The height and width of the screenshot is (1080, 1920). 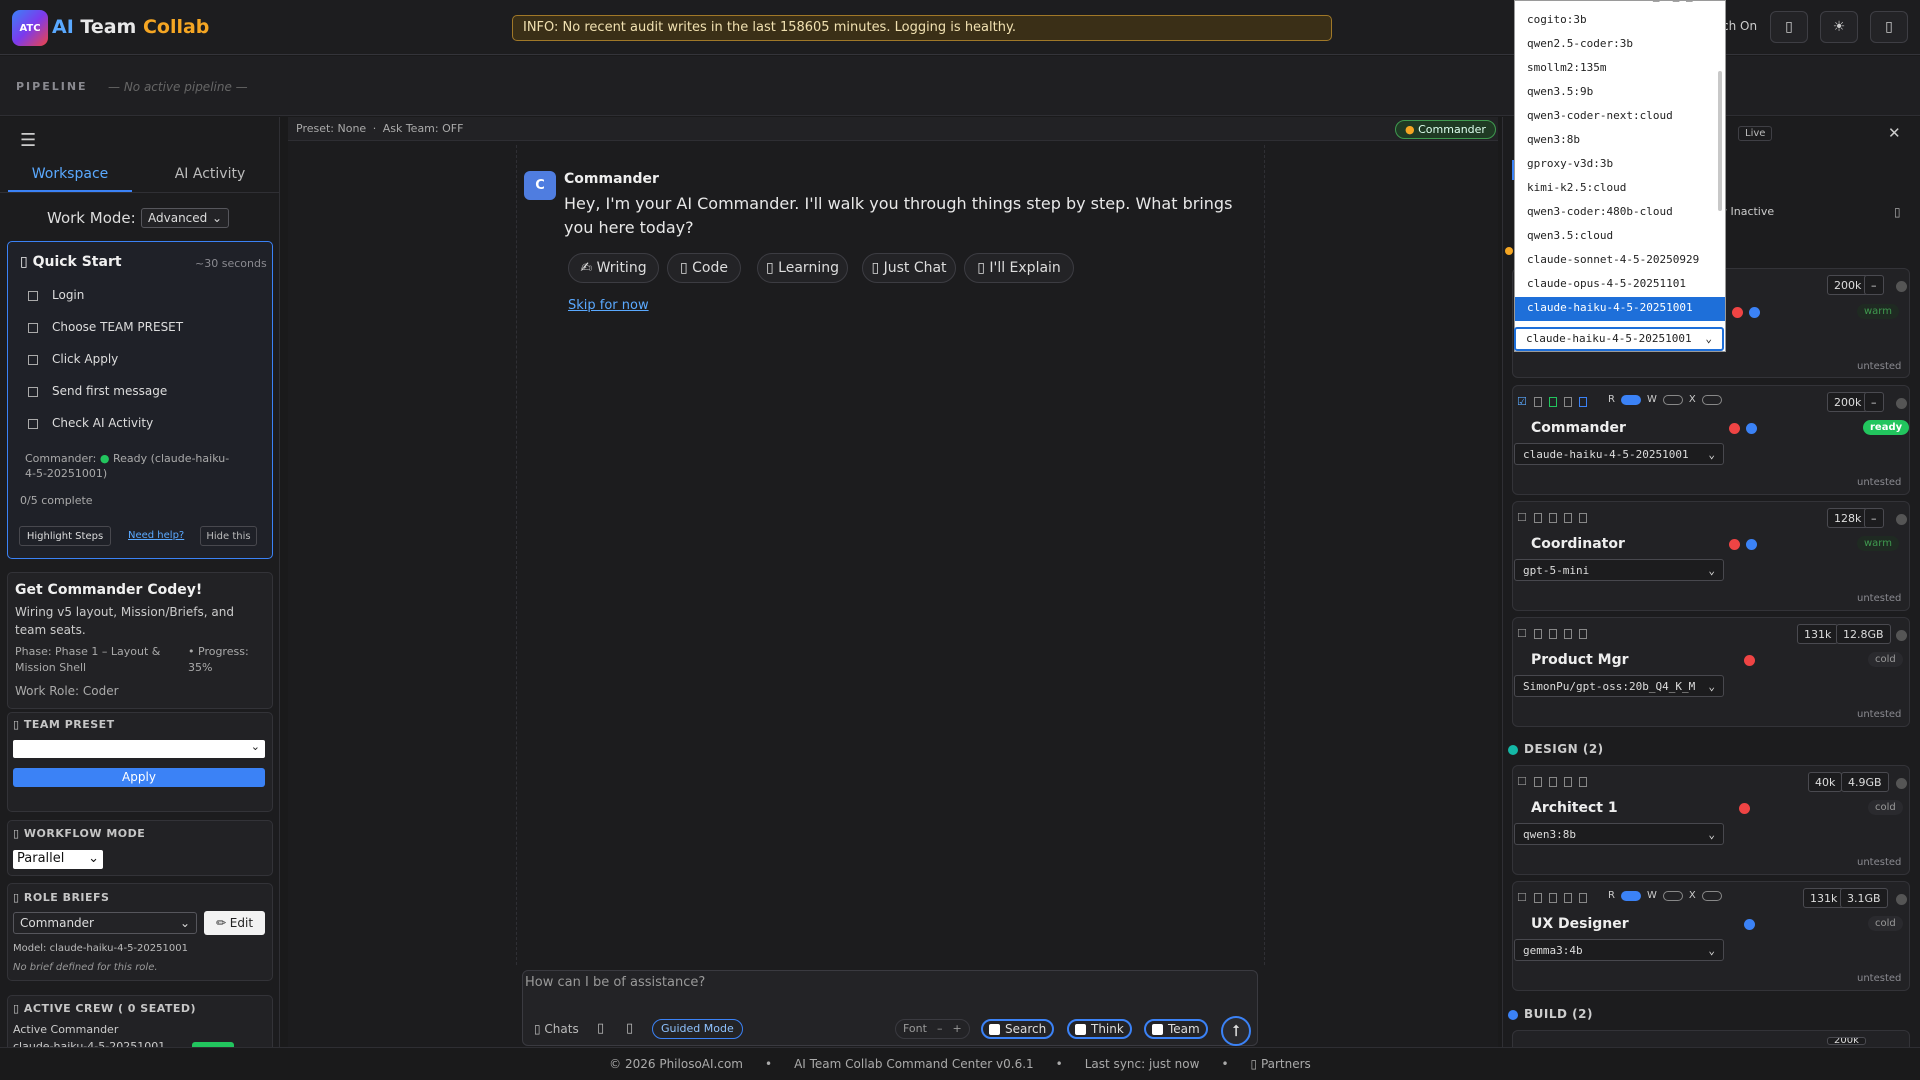 I want to click on model-select: claude-haiku-4-5-20251001 ⌄, so click(x=1619, y=454).